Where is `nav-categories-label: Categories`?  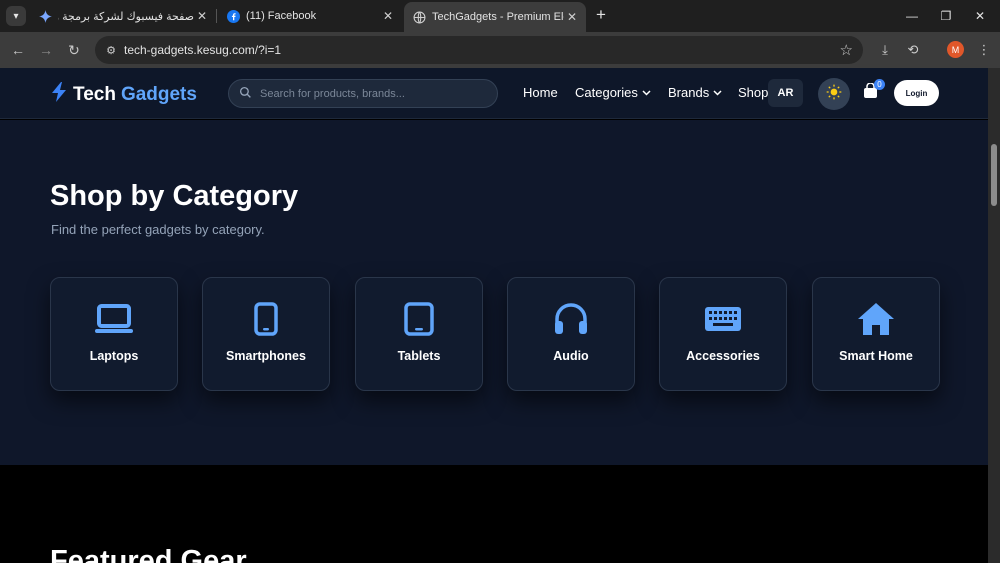 nav-categories-label: Categories is located at coordinates (606, 92).